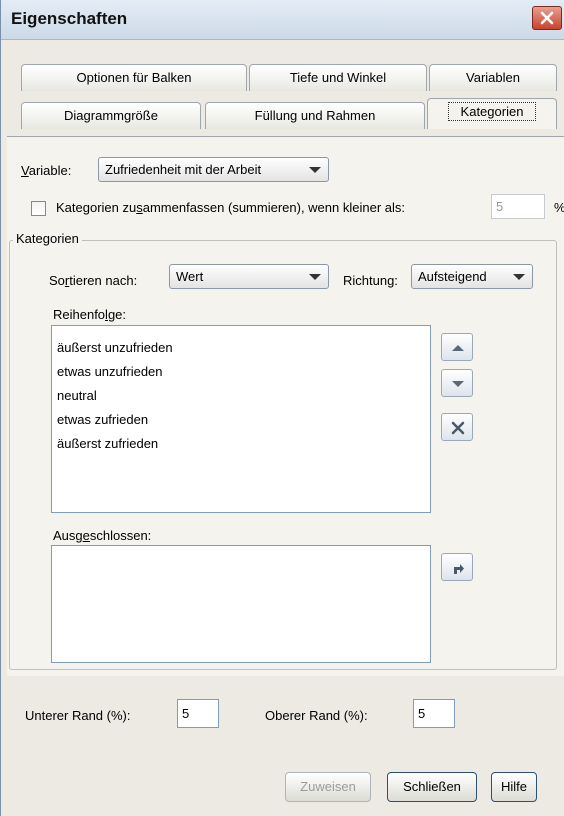  I want to click on variable-dropdown: Zufriedenheit mit der Arbeit, so click(213, 169).